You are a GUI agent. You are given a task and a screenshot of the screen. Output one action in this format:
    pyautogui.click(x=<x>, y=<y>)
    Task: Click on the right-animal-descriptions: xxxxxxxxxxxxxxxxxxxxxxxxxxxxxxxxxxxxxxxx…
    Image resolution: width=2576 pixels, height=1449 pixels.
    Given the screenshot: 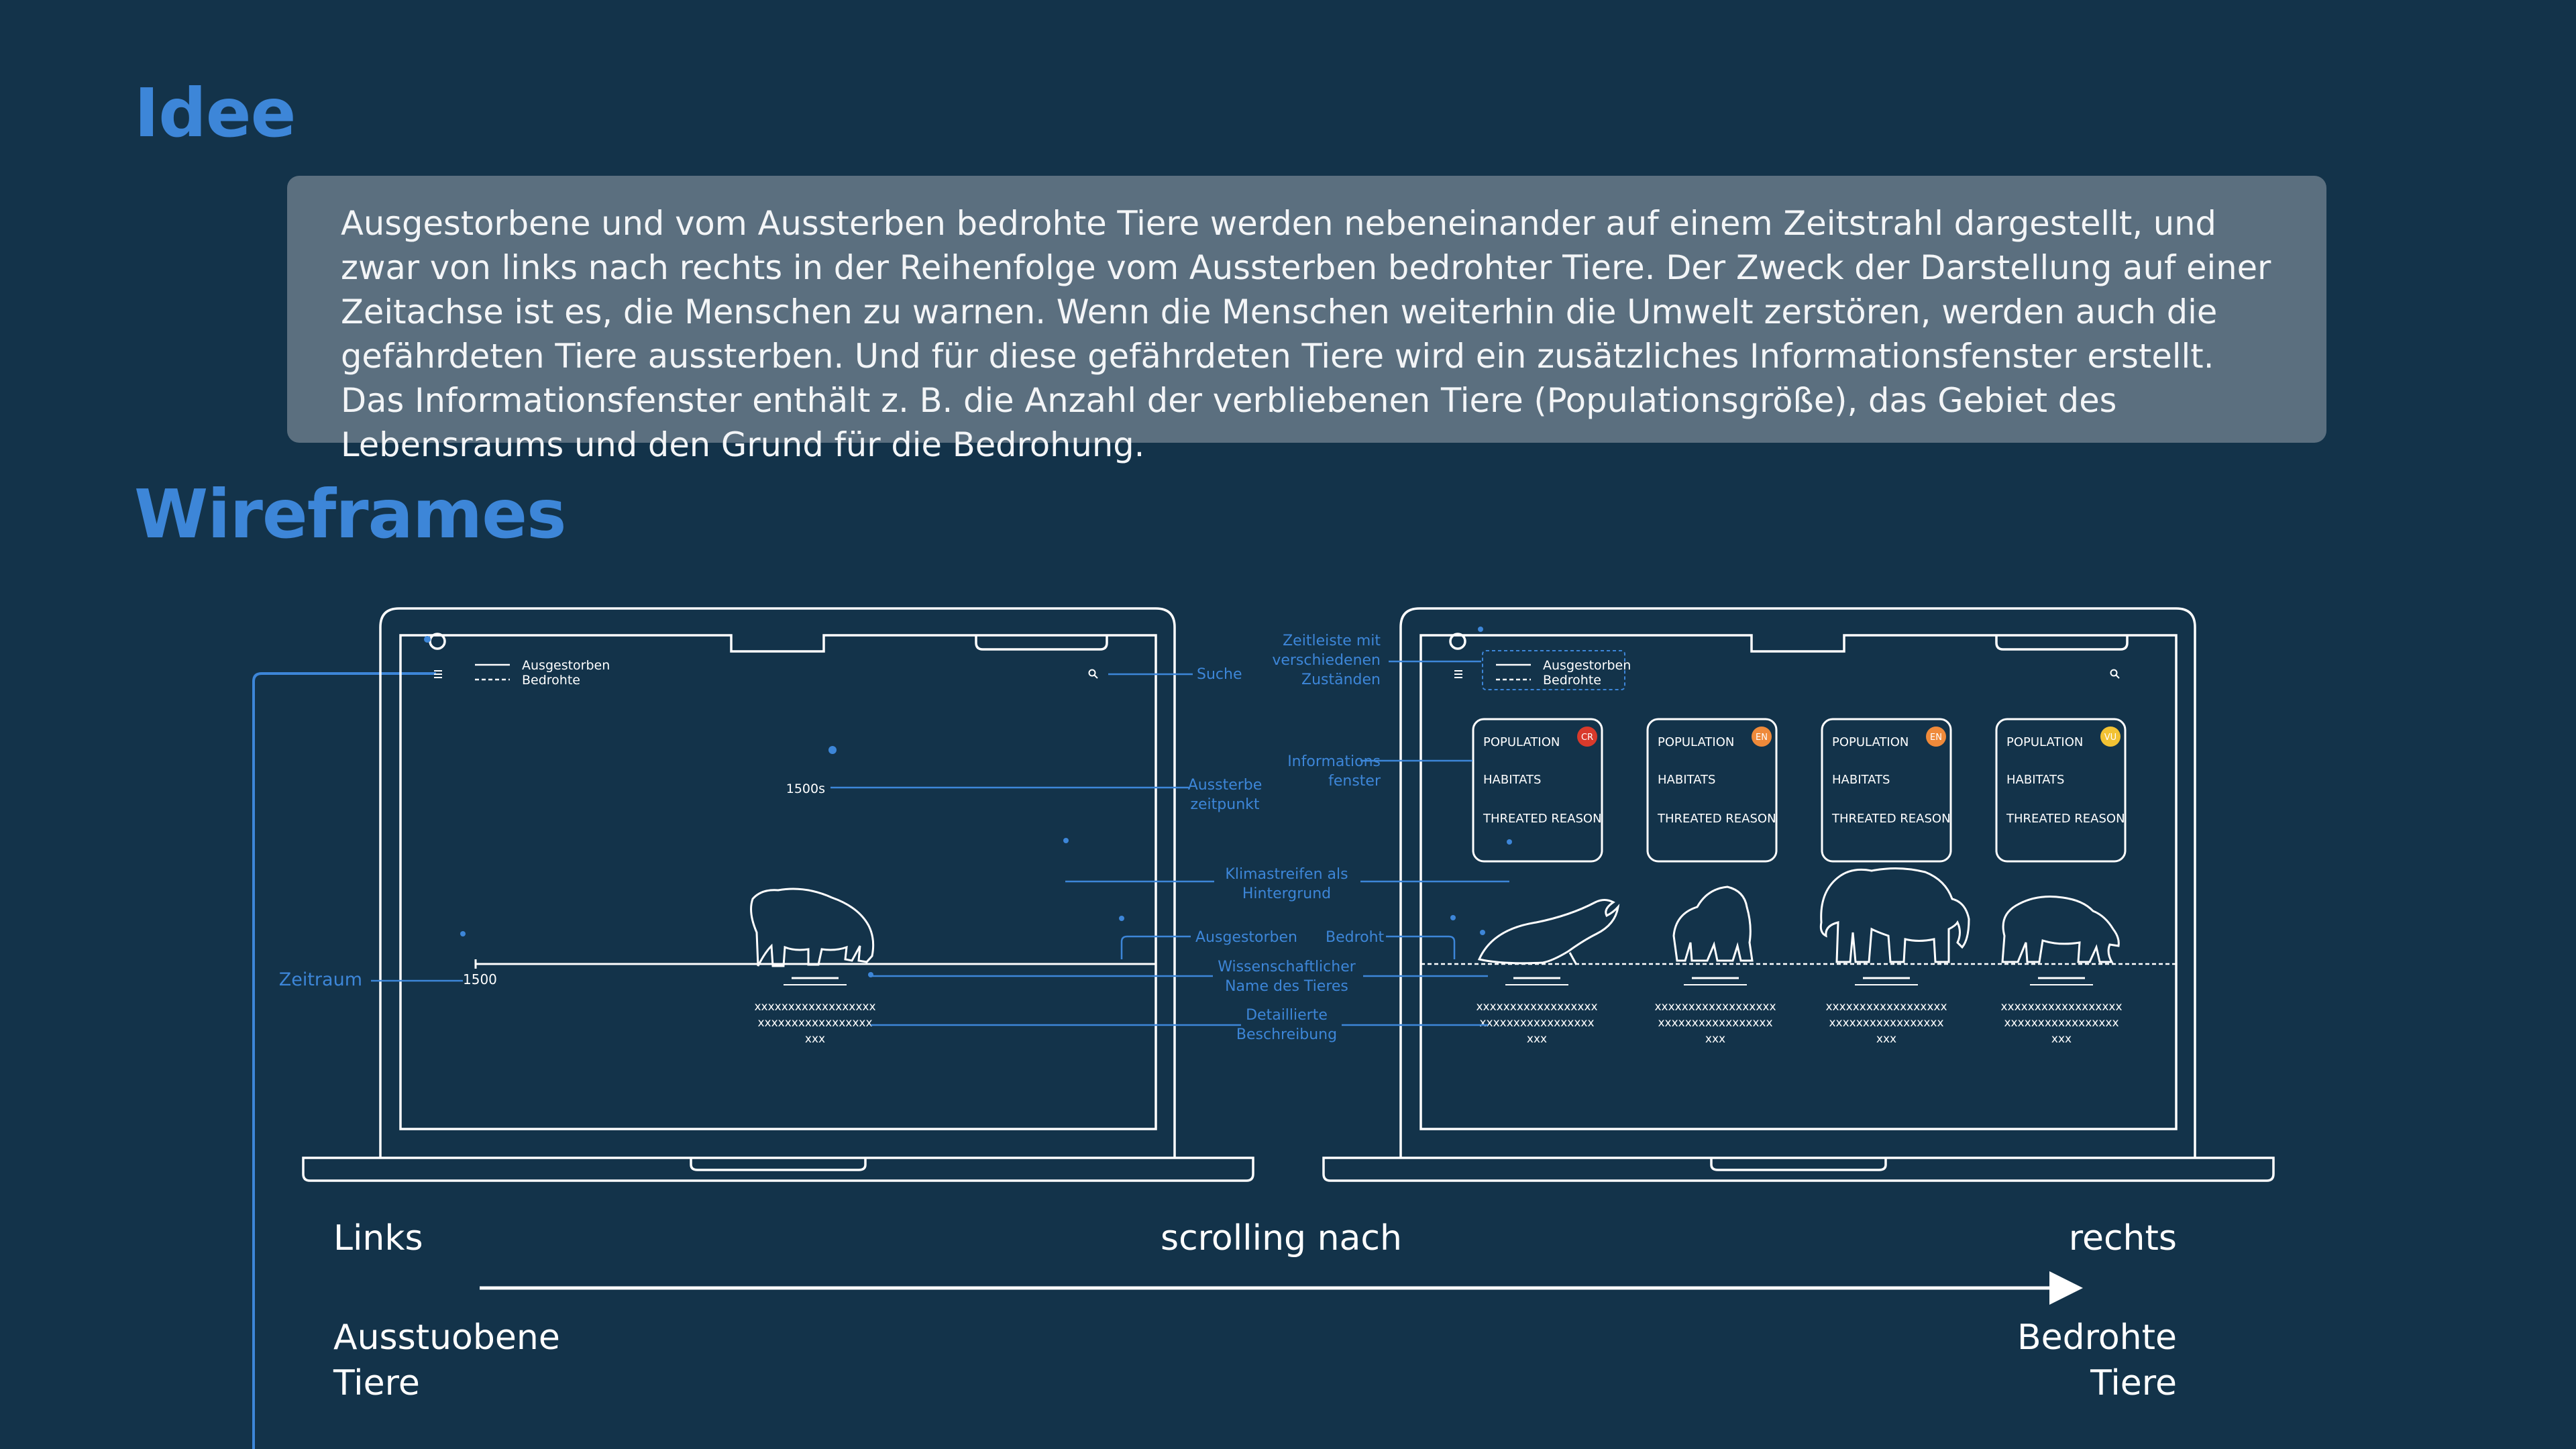 What is the action you would take?
    pyautogui.click(x=1799, y=1011)
    